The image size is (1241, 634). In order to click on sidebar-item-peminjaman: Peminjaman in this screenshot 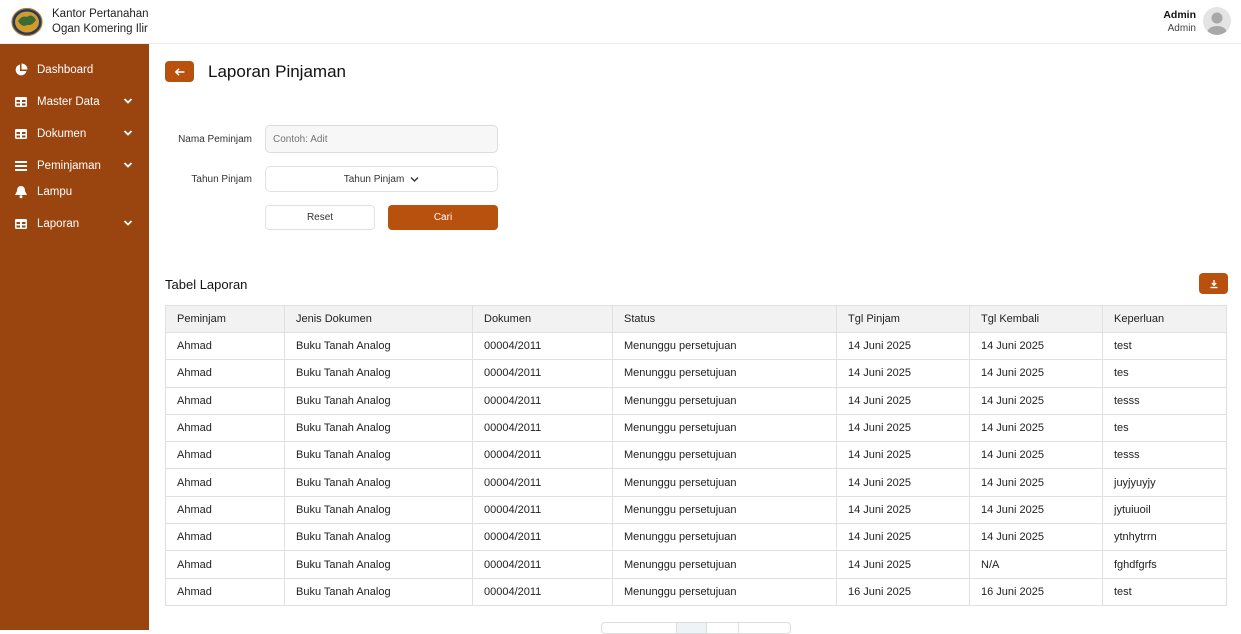, I will do `click(74, 166)`.